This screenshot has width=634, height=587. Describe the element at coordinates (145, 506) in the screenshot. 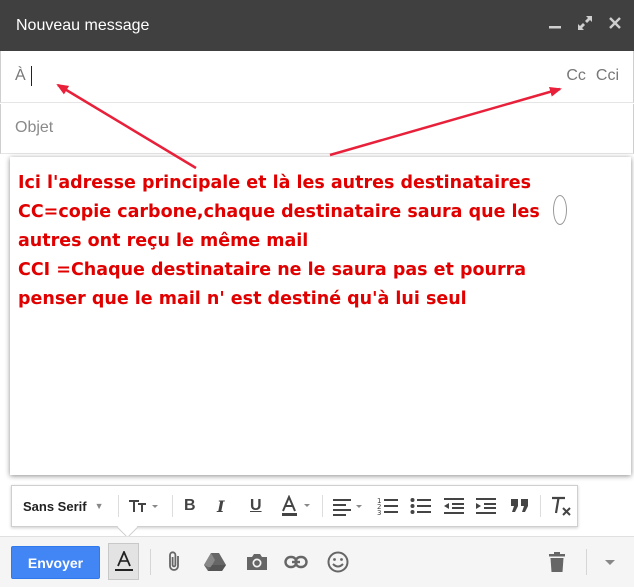

I see `font-size-icon` at that location.